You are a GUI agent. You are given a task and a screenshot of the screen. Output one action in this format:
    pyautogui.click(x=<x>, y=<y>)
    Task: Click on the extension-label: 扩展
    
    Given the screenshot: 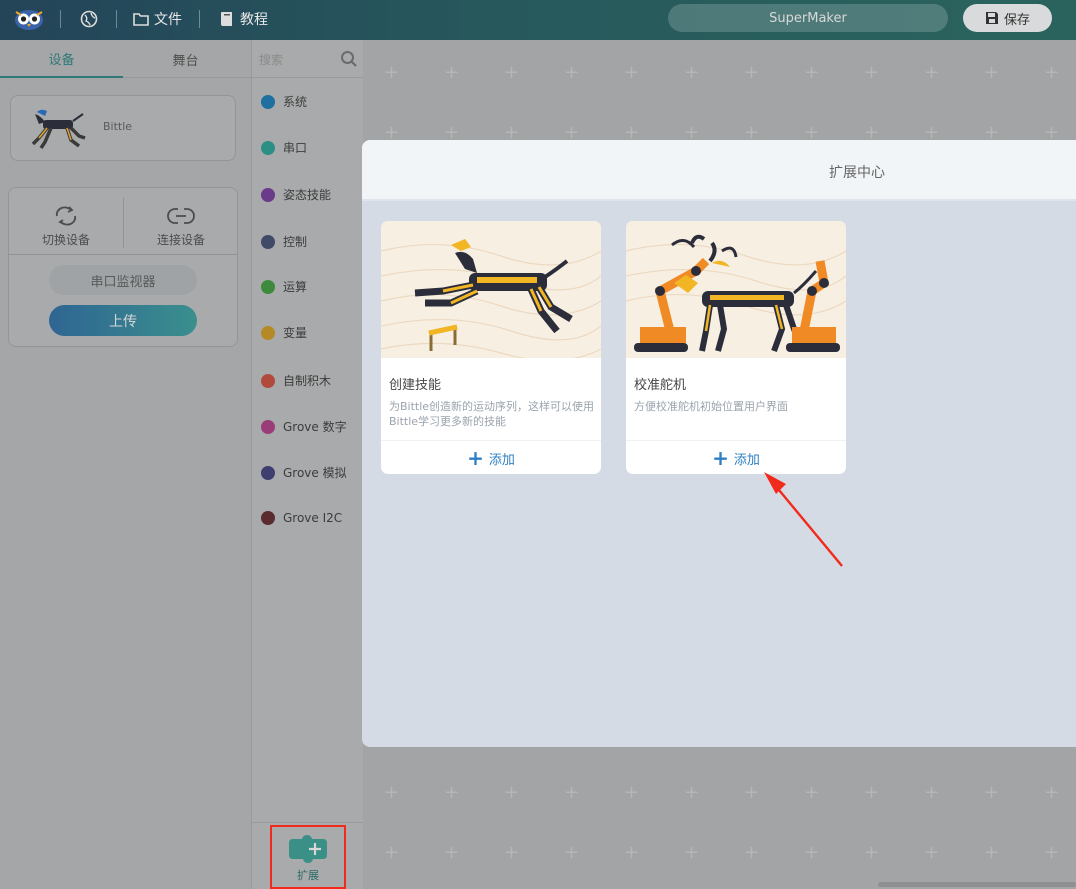 What is the action you would take?
    pyautogui.click(x=308, y=875)
    